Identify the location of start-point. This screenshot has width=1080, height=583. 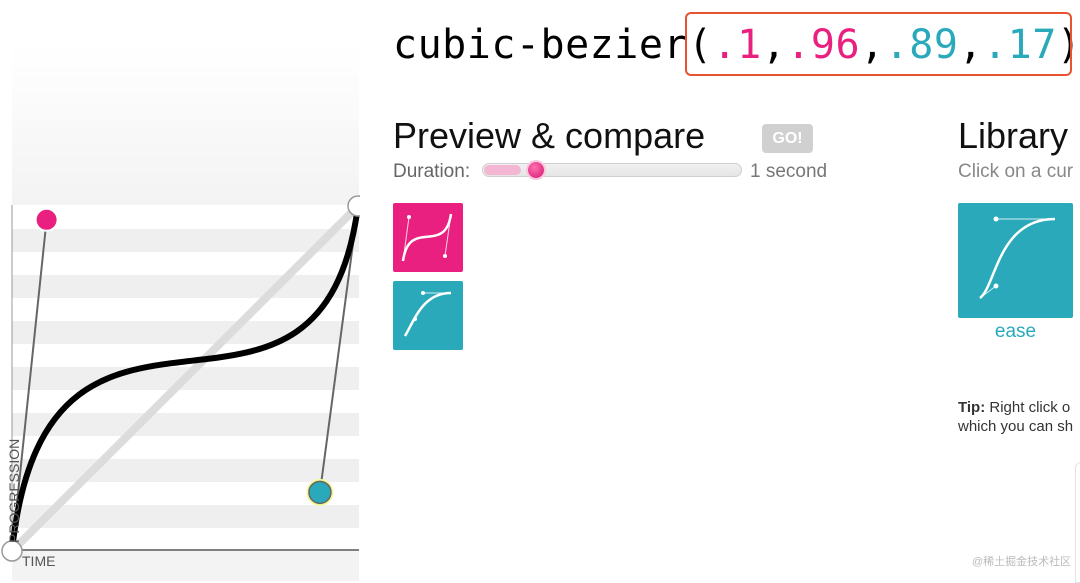
(12, 551).